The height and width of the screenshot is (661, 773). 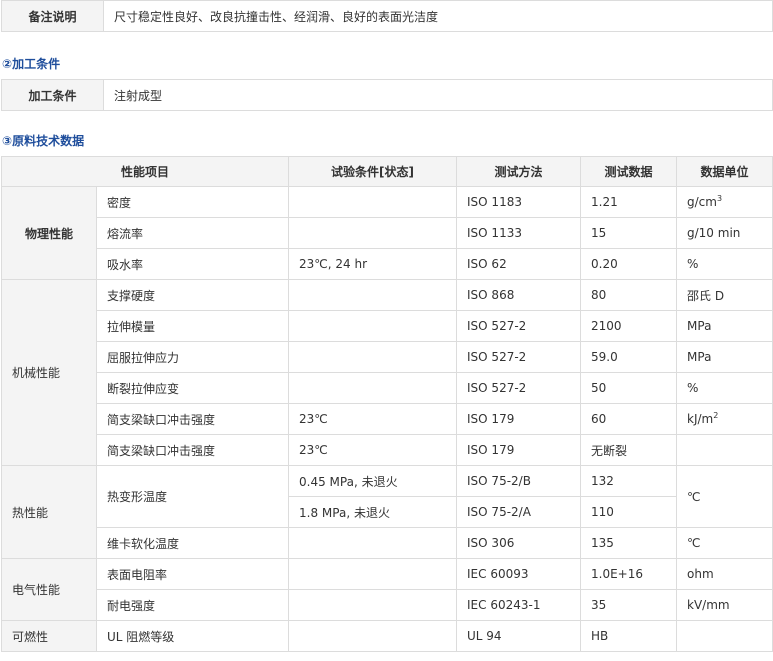 What do you see at coordinates (724, 171) in the screenshot?
I see `header-unit: 数据单位` at bounding box center [724, 171].